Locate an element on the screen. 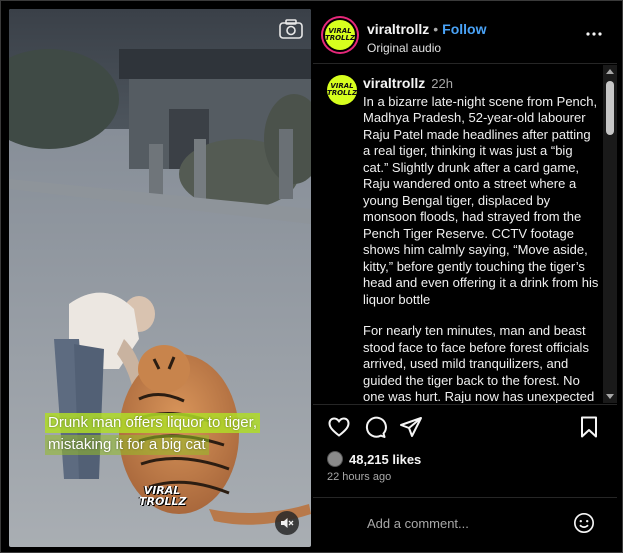 The height and width of the screenshot is (553, 623). comment-input is located at coordinates (467, 523).